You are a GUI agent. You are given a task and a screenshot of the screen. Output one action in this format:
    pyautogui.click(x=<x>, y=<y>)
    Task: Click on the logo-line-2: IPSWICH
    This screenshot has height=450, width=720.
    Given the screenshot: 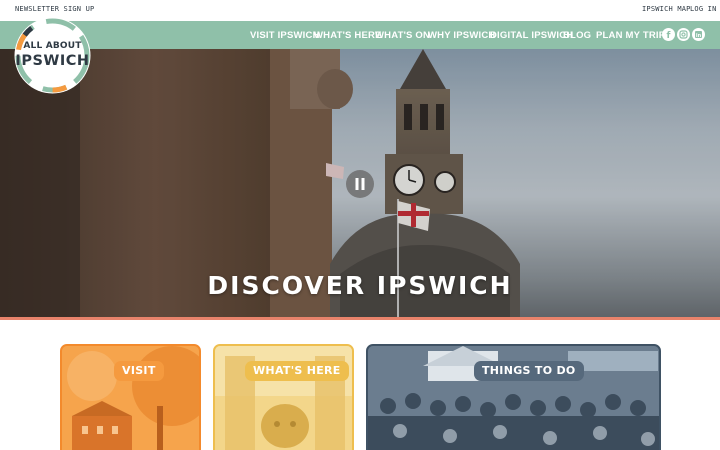 What is the action you would take?
    pyautogui.click(x=52, y=61)
    